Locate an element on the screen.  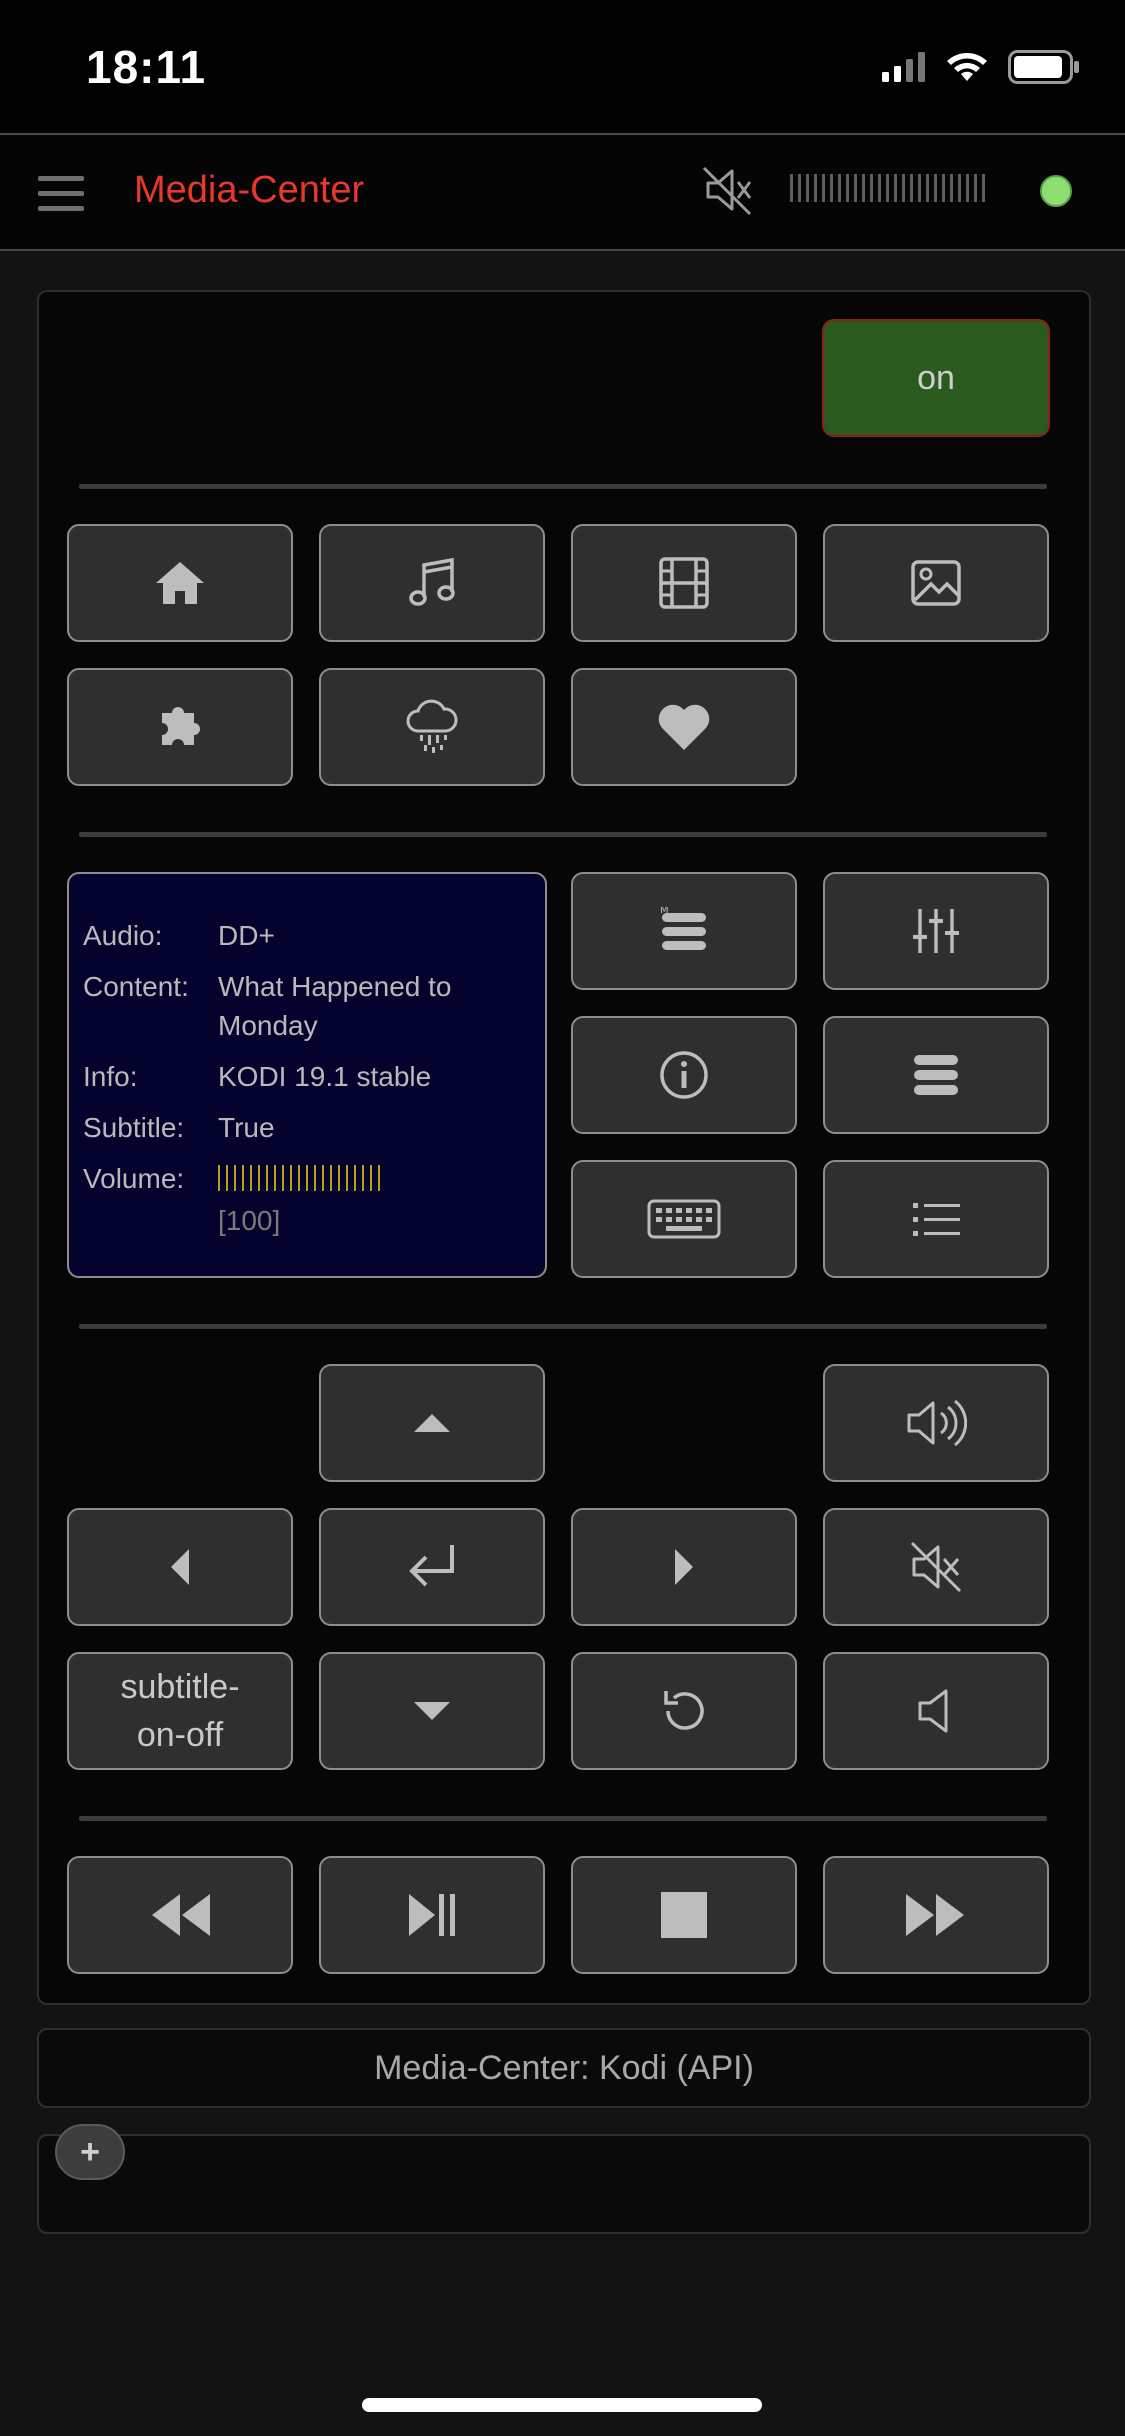
arrow-up-icon is located at coordinates (432, 1423).